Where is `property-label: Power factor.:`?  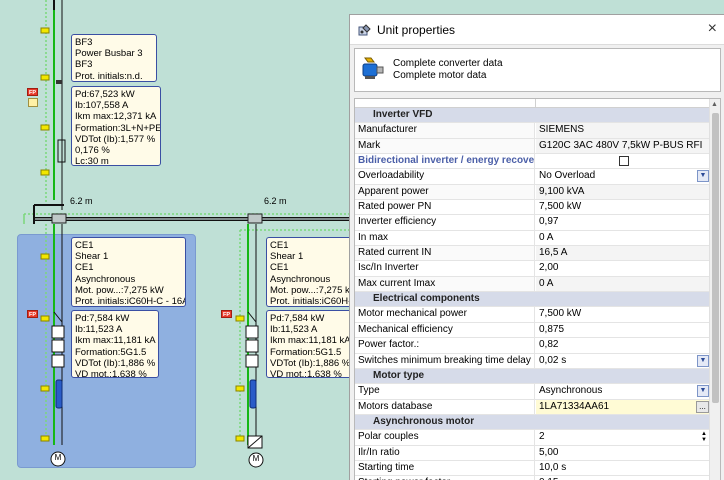 property-label: Power factor.: is located at coordinates (445, 345).